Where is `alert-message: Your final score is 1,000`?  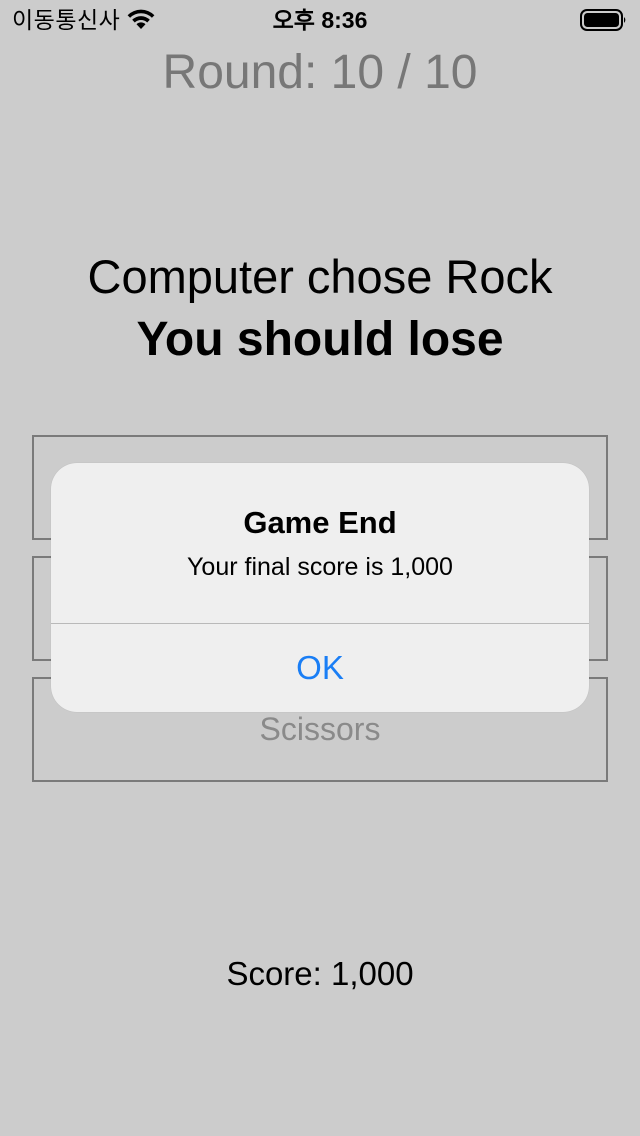
alert-message: Your final score is 1,000 is located at coordinates (320, 567).